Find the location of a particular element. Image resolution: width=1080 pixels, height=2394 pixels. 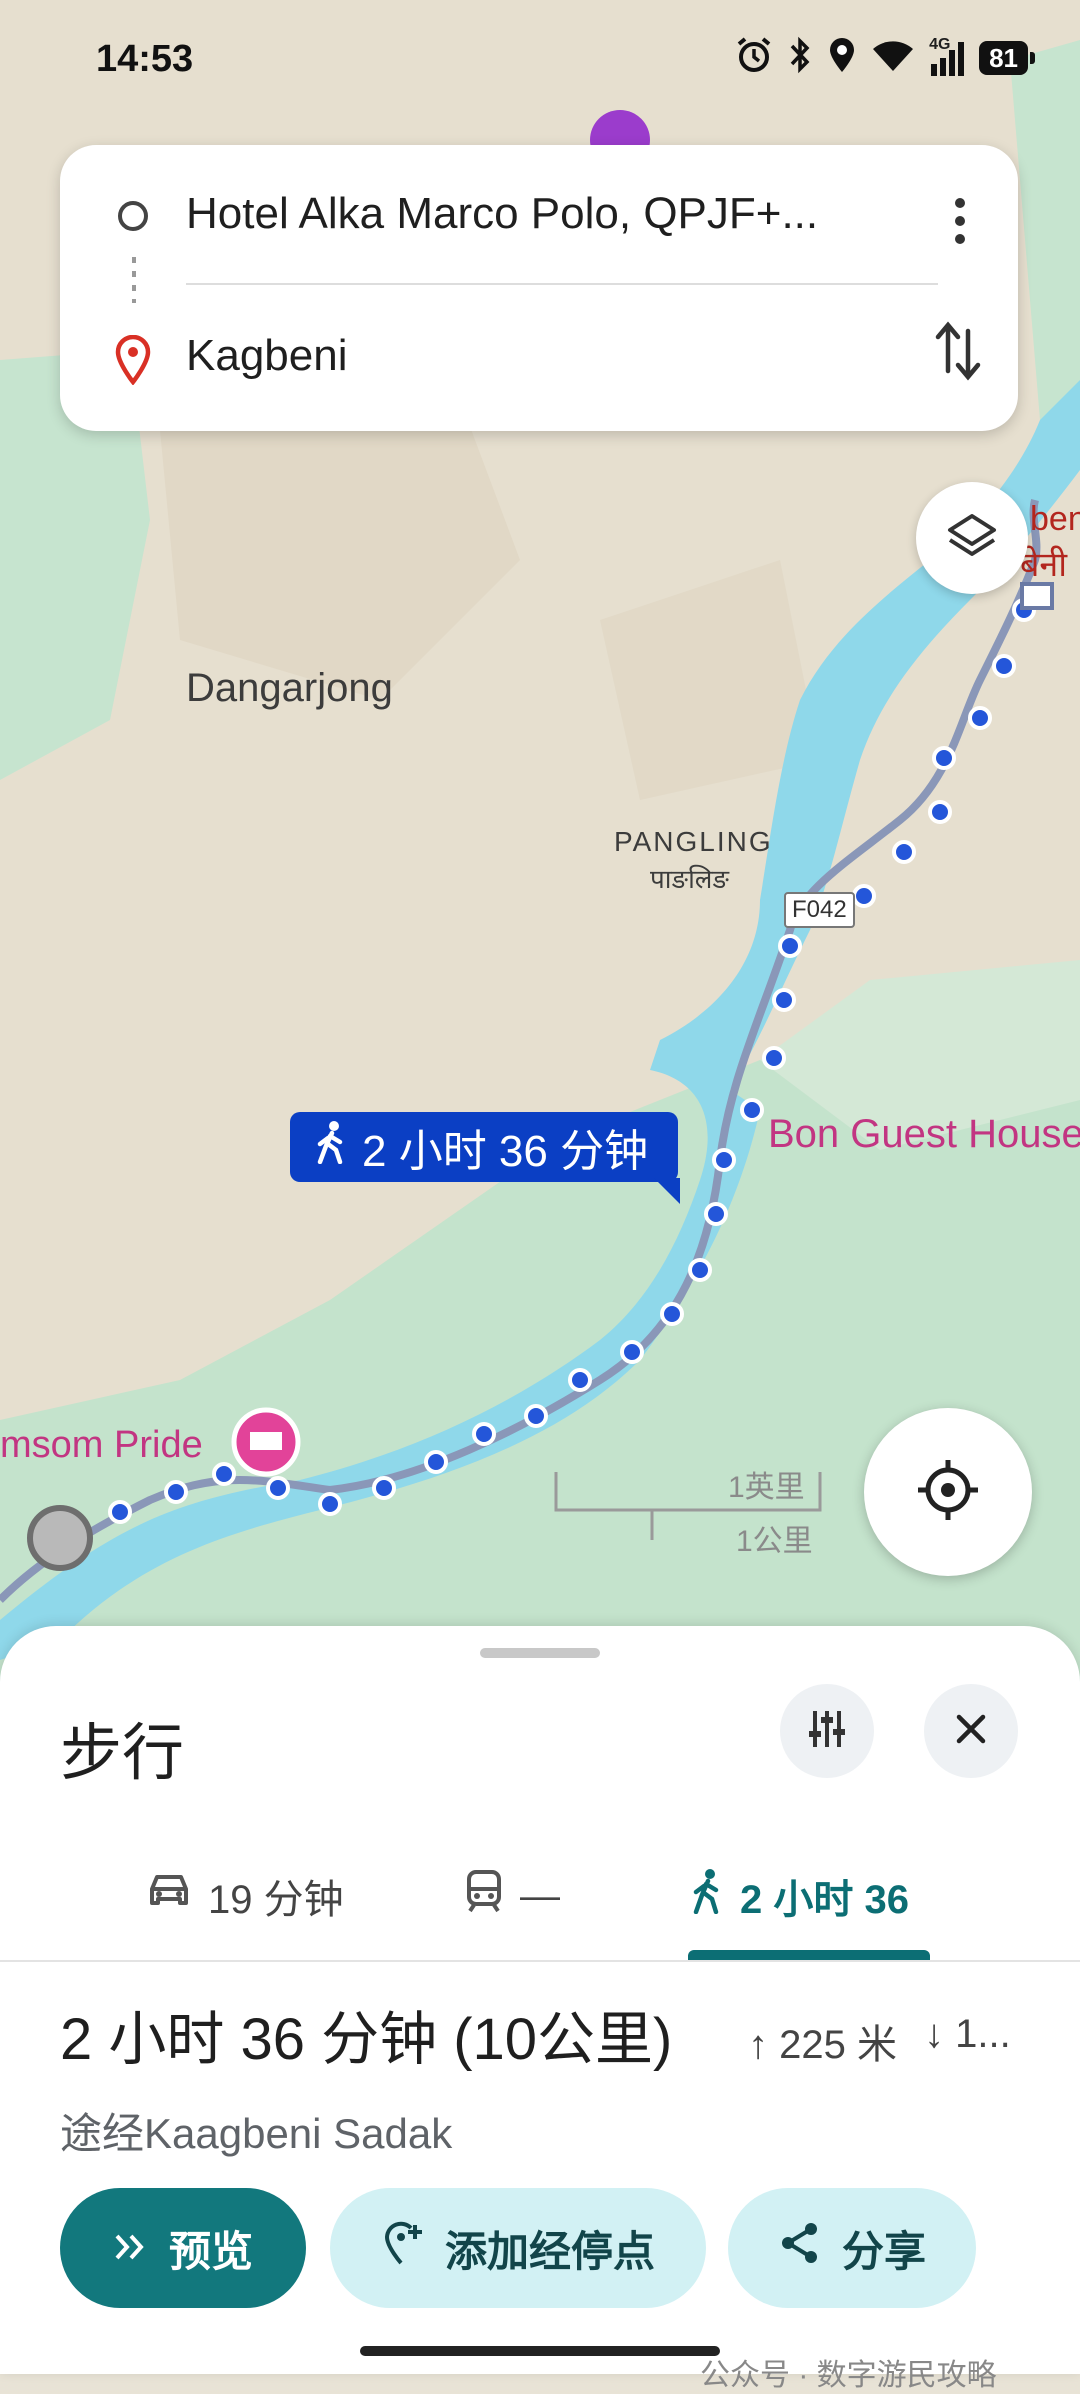

watermark-text: 公众号 · 数字游民攻略 is located at coordinates (848, 2375).